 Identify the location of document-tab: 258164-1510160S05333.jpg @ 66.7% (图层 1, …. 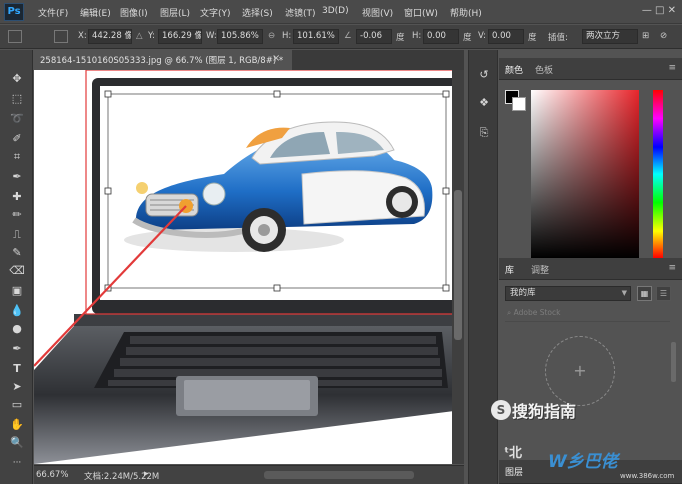
(163, 60).